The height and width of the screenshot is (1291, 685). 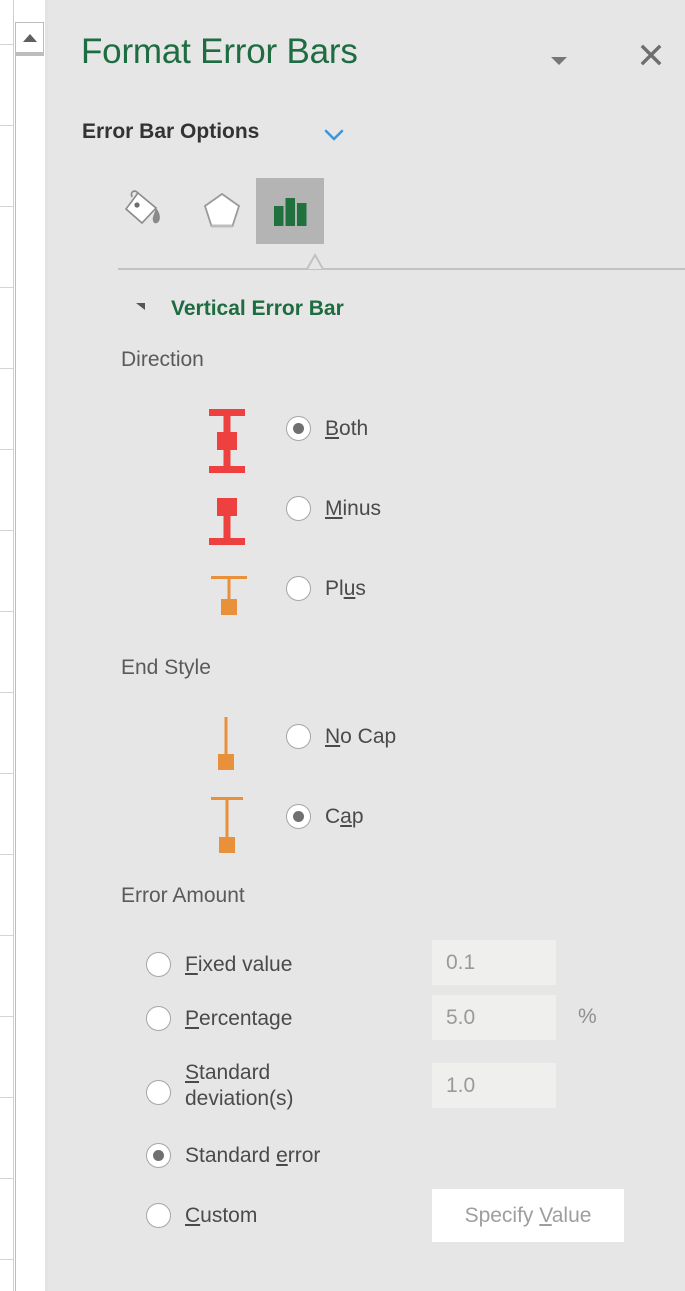 I want to click on close-button, so click(x=651, y=55).